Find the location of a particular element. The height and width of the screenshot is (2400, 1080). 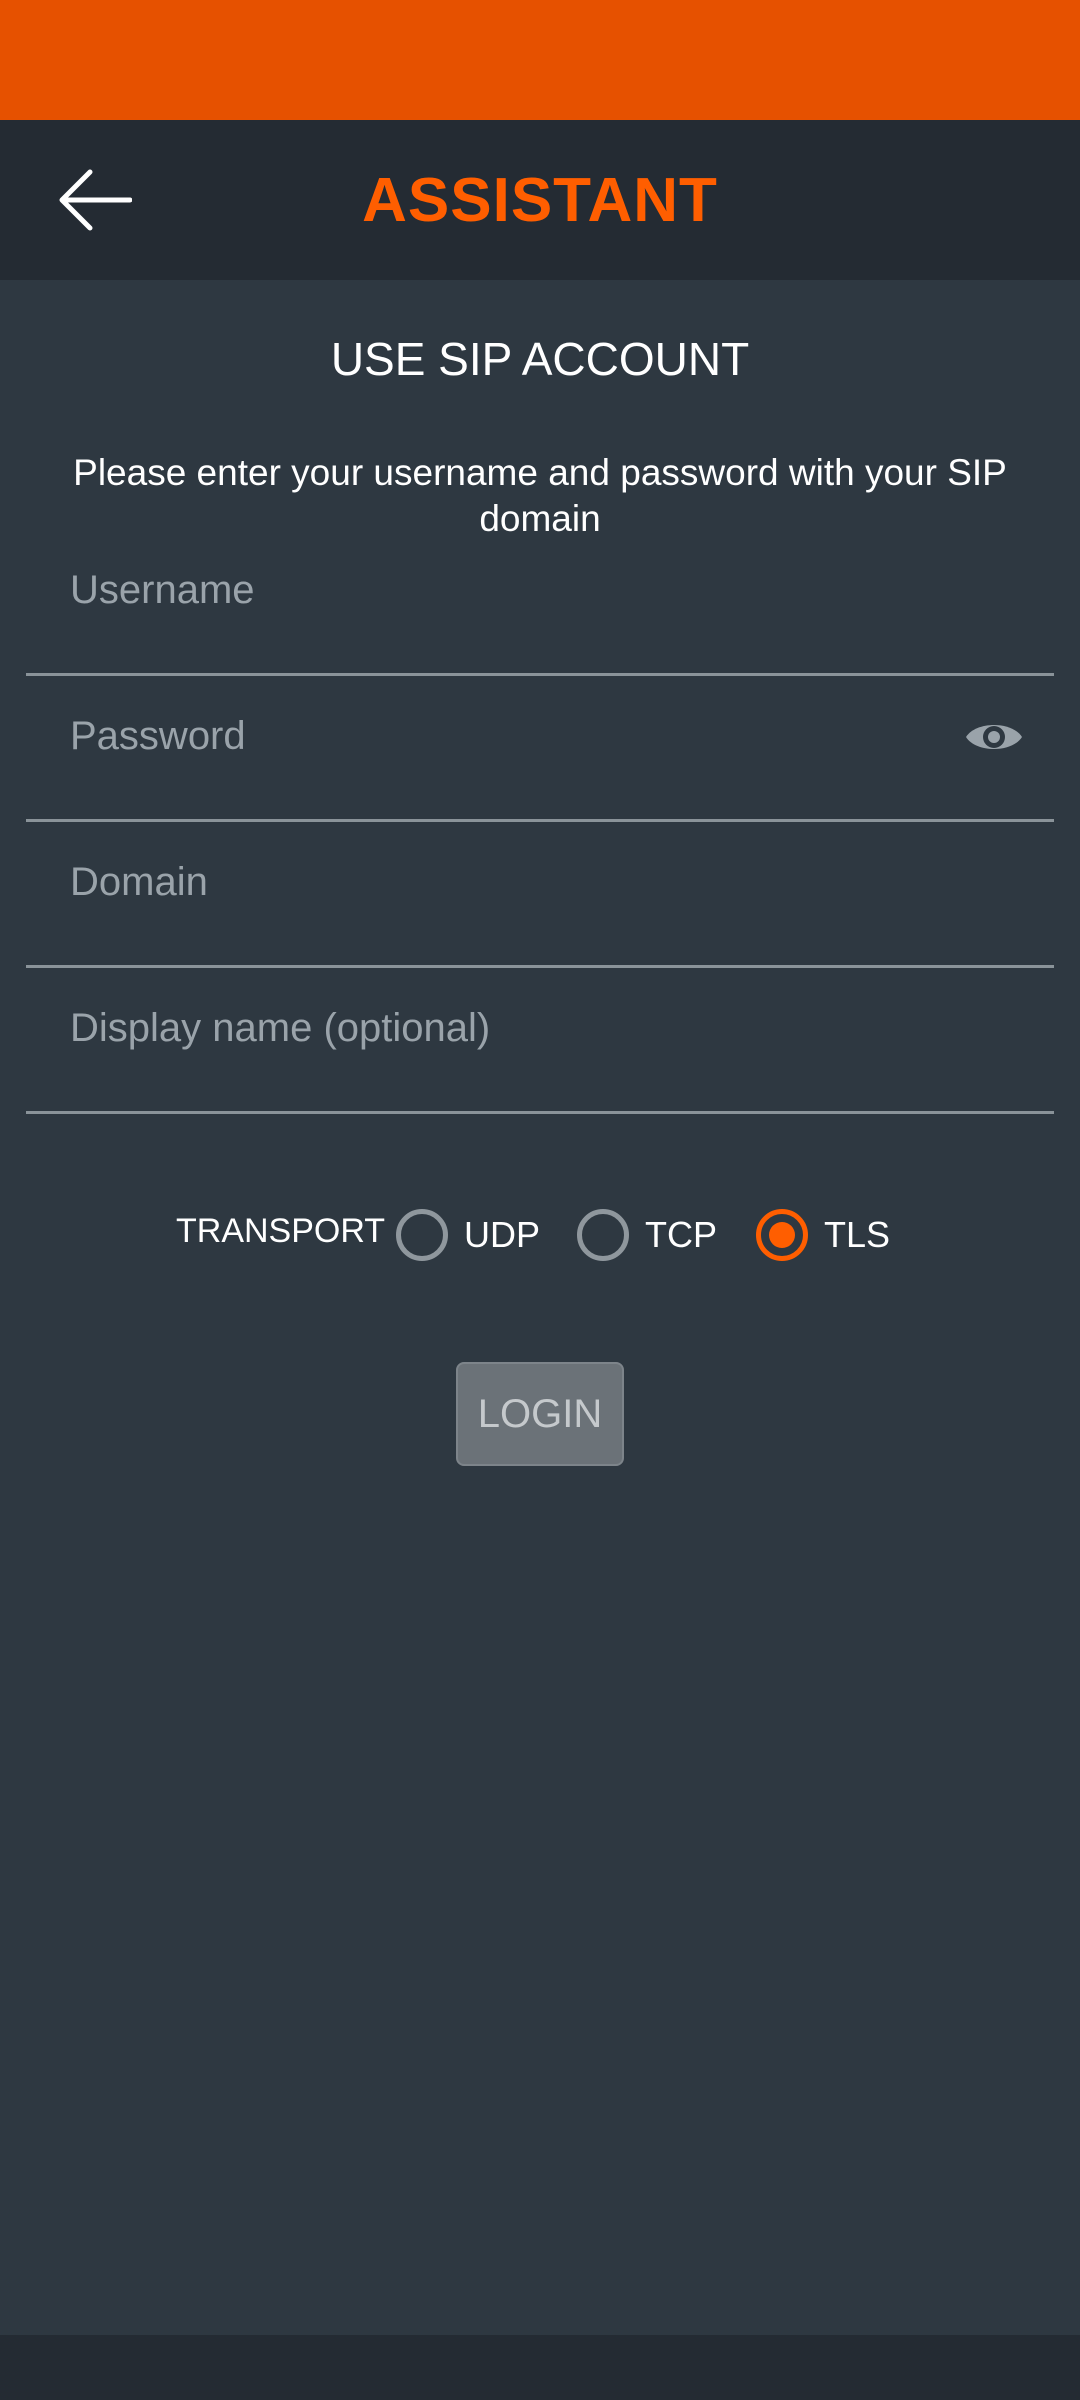

transport-selector: TRANSPORT UDP TCP TLS is located at coordinates (540, 1235).